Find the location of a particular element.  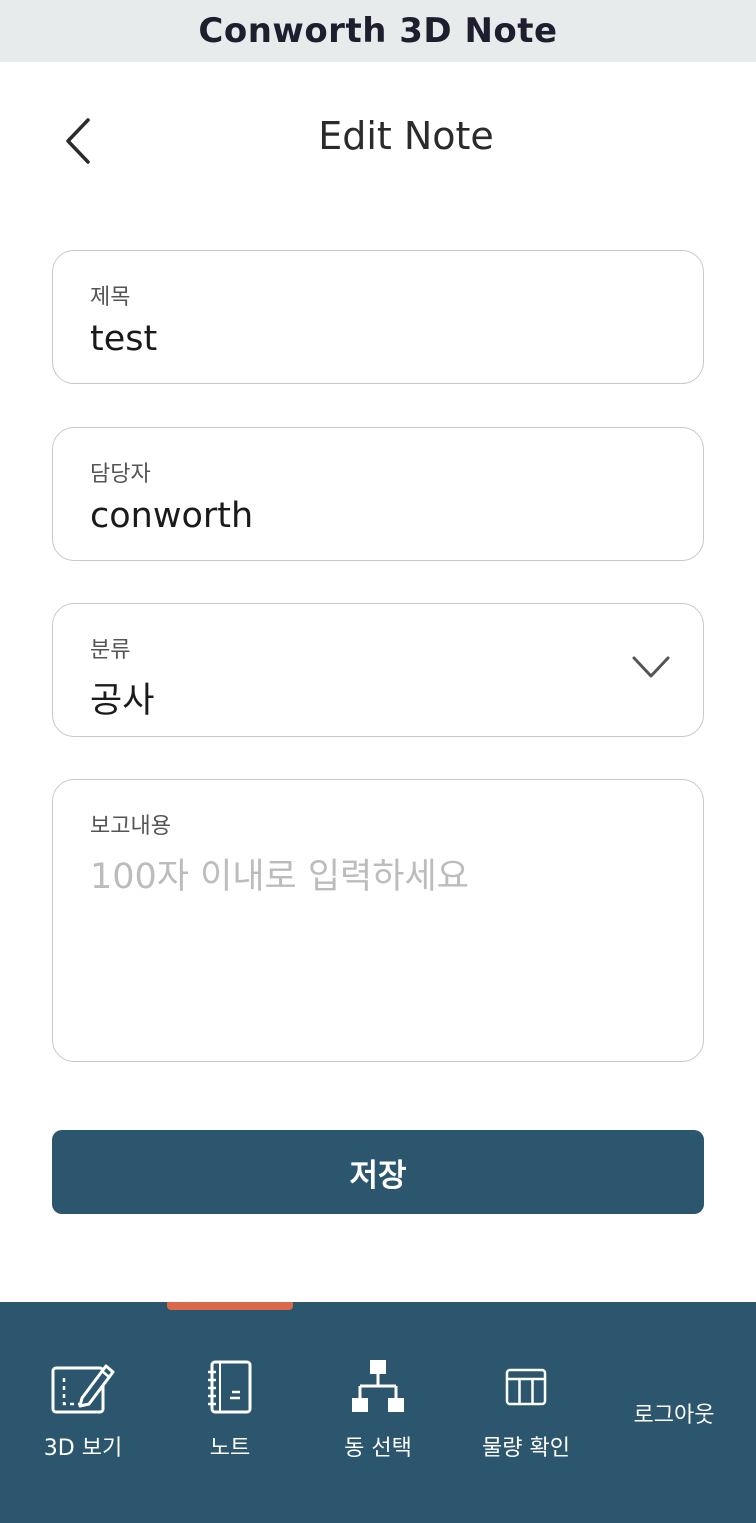

nav-item-3d-view: 3D 보기 is located at coordinates (83, 1410).